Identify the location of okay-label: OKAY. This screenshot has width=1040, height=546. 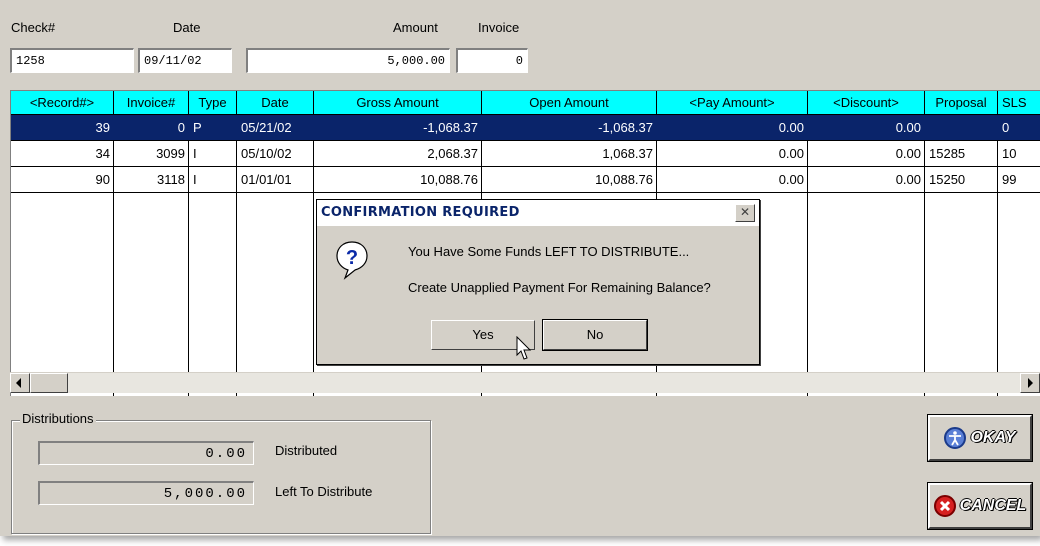
(993, 437).